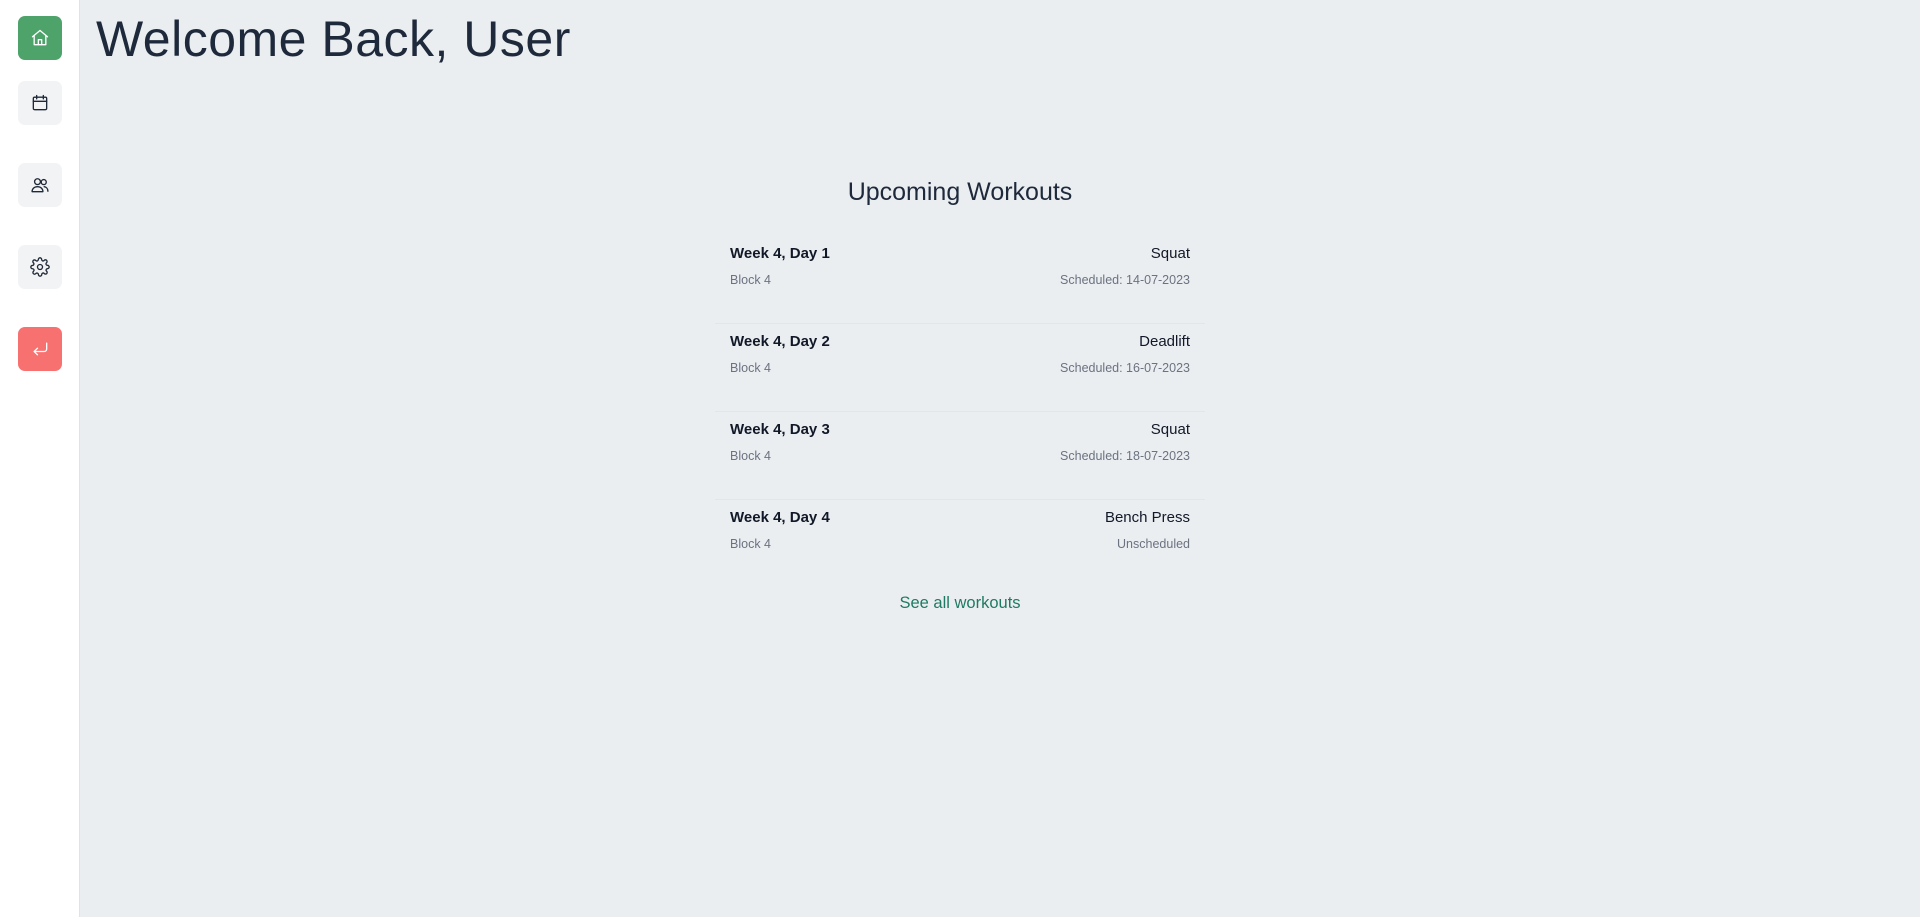  Describe the element at coordinates (960, 603) in the screenshot. I see `see-all-workouts-link: See all workouts` at that location.